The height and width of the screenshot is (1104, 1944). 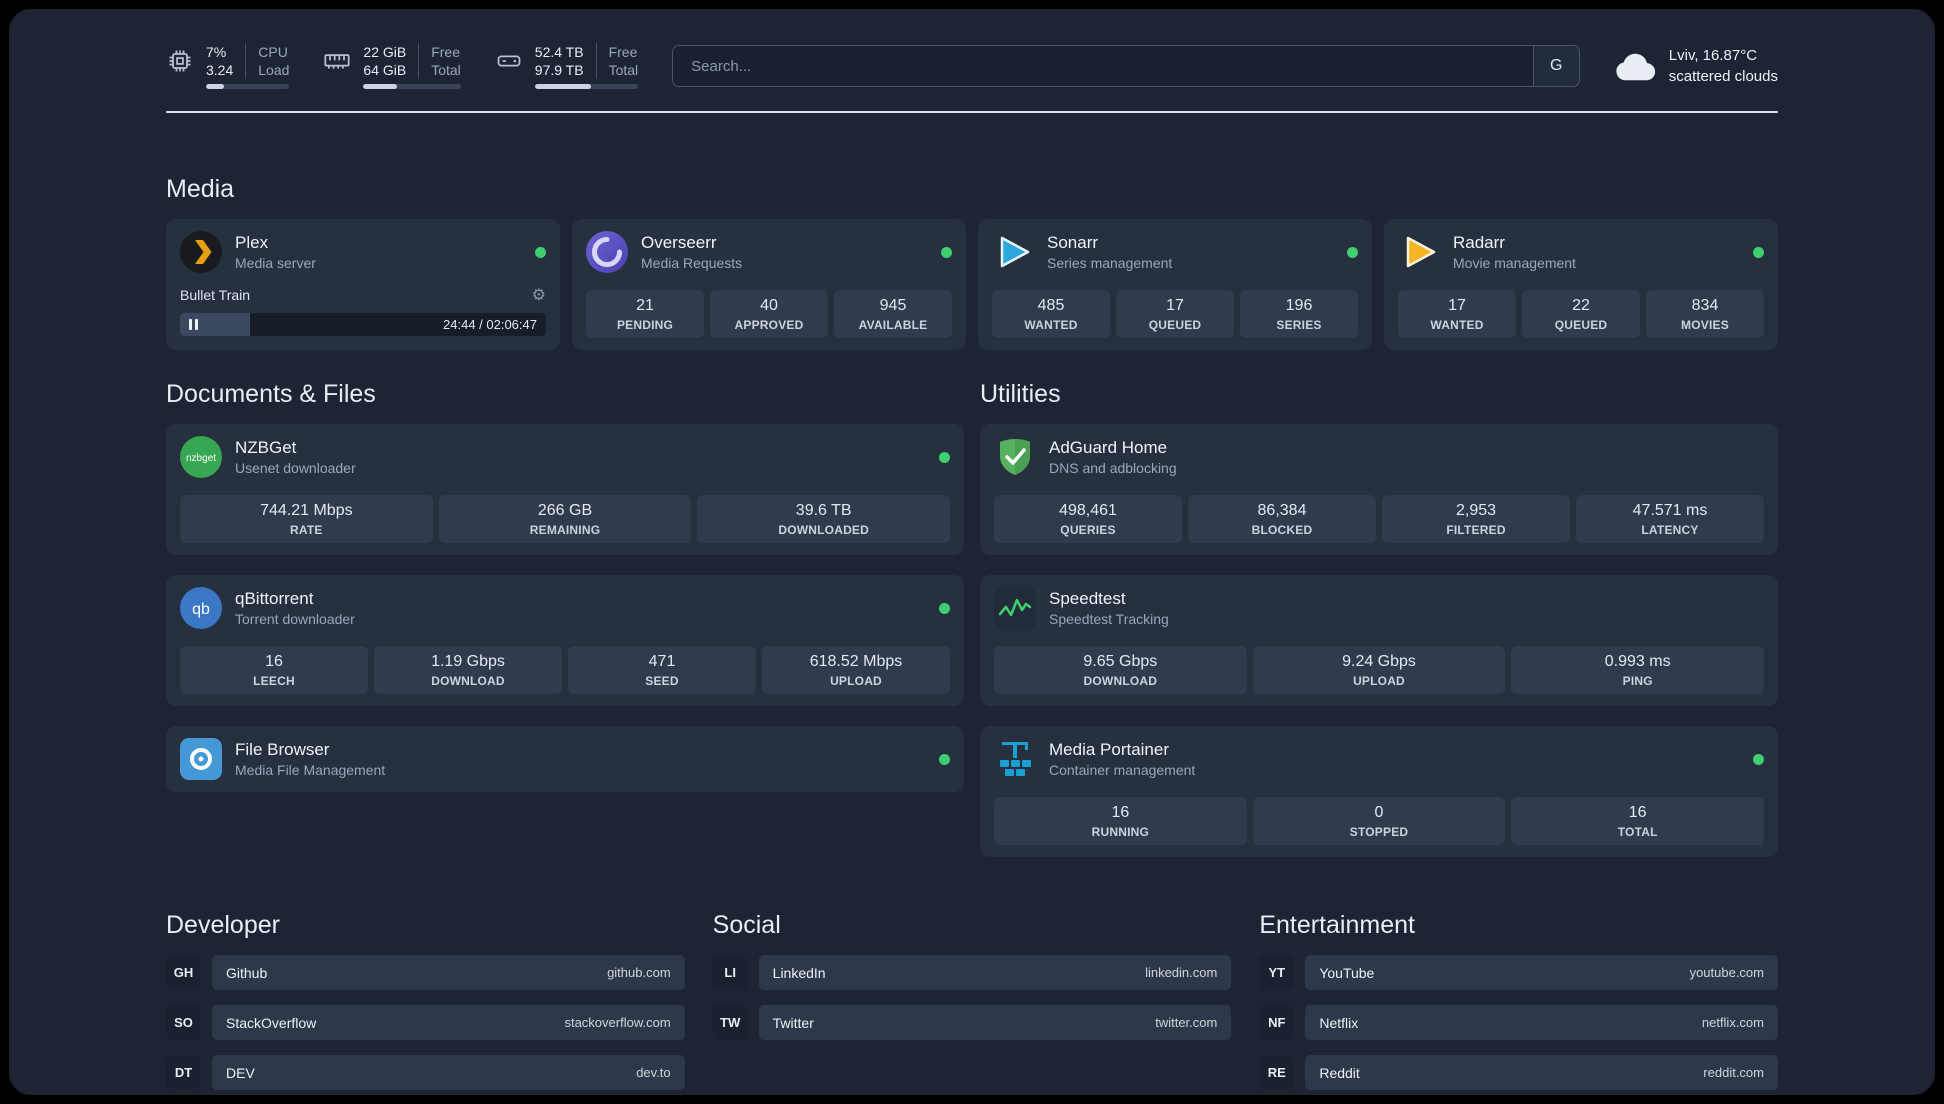 What do you see at coordinates (271, 1022) in the screenshot?
I see `bookmark-name: StackOverflow` at bounding box center [271, 1022].